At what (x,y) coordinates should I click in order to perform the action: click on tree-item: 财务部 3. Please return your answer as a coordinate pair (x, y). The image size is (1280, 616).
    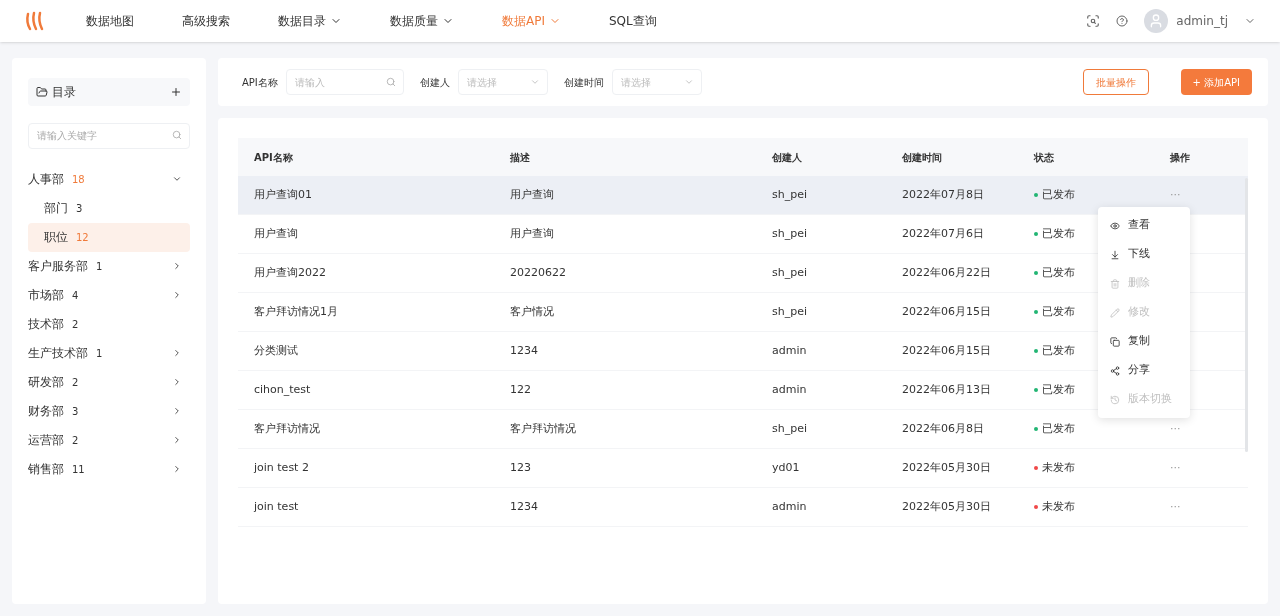
    Looking at the image, I should click on (109, 411).